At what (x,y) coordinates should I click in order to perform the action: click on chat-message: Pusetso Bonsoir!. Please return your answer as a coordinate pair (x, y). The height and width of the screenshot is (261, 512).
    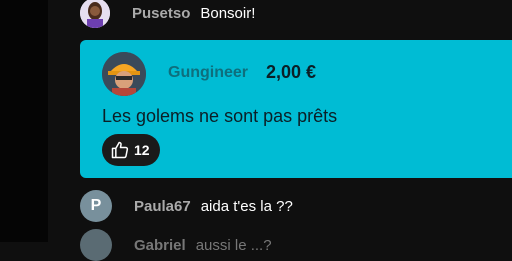
    Looking at the image, I should click on (167, 14).